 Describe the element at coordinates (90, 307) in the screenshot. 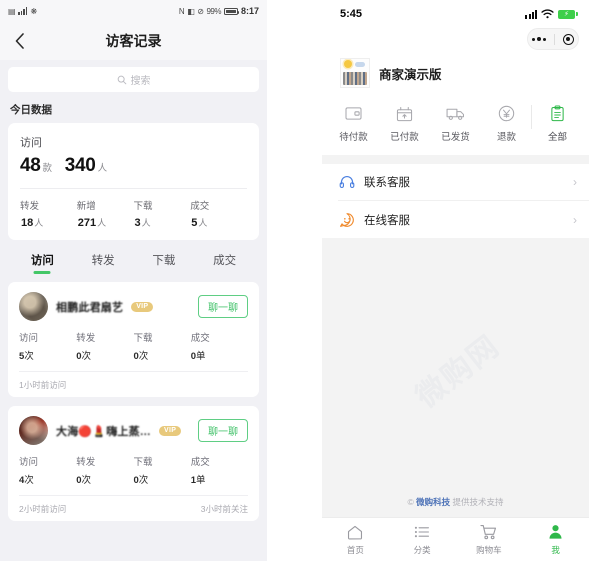

I see `visitor-name: 相鹏此君扇艺` at that location.